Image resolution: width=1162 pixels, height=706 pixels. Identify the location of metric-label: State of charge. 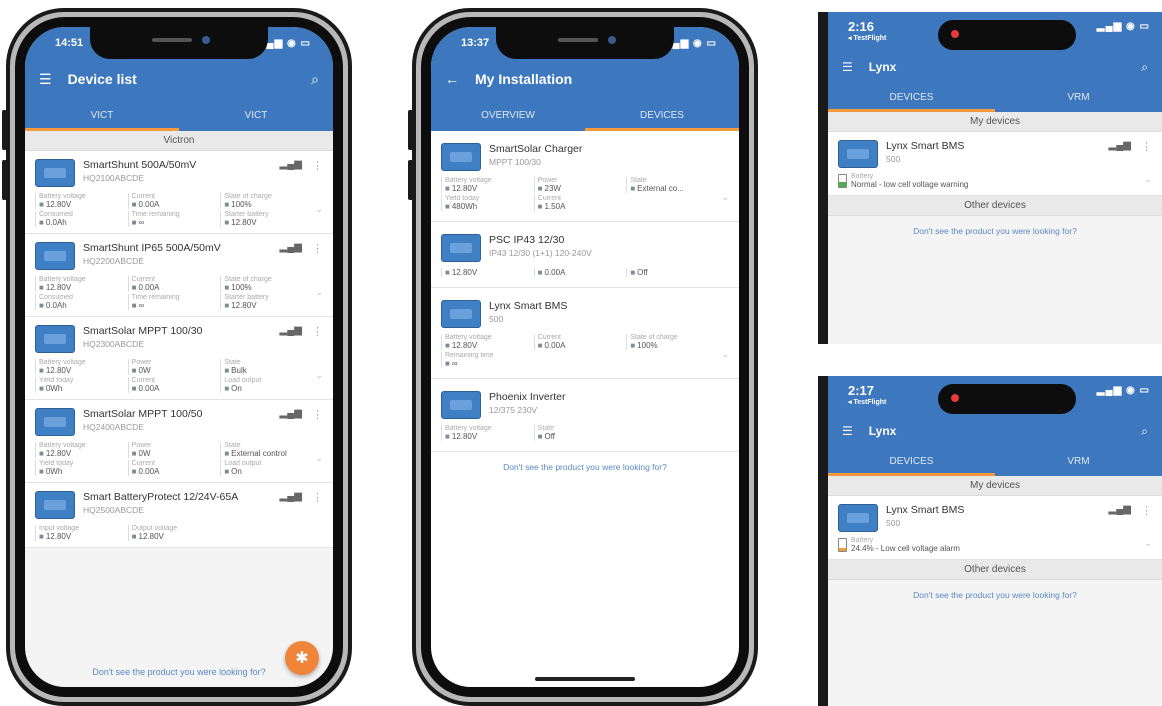
(248, 279).